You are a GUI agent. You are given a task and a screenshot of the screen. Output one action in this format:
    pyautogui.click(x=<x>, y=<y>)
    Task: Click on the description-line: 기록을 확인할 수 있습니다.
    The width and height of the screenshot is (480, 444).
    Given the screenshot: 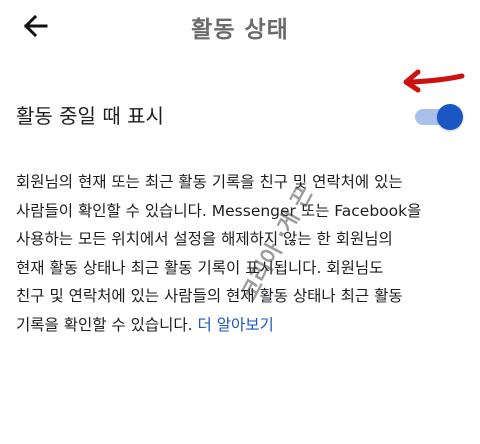 What is the action you would take?
    pyautogui.click(x=104, y=324)
    